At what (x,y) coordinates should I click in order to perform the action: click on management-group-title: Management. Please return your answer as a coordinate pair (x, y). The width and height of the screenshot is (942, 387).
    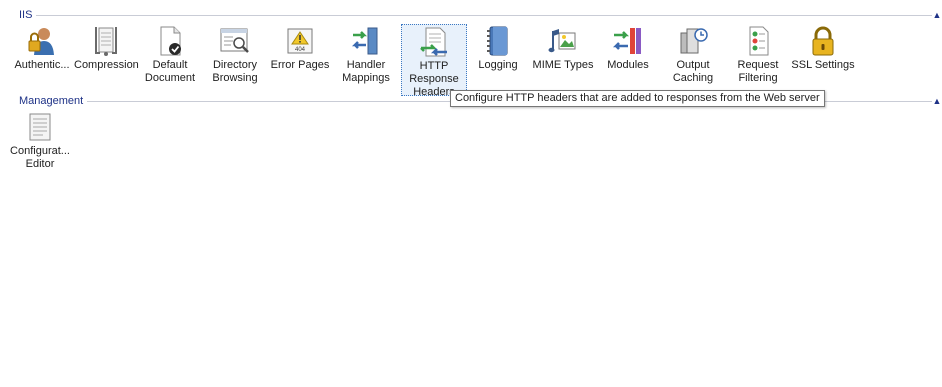
    Looking at the image, I should click on (53, 101).